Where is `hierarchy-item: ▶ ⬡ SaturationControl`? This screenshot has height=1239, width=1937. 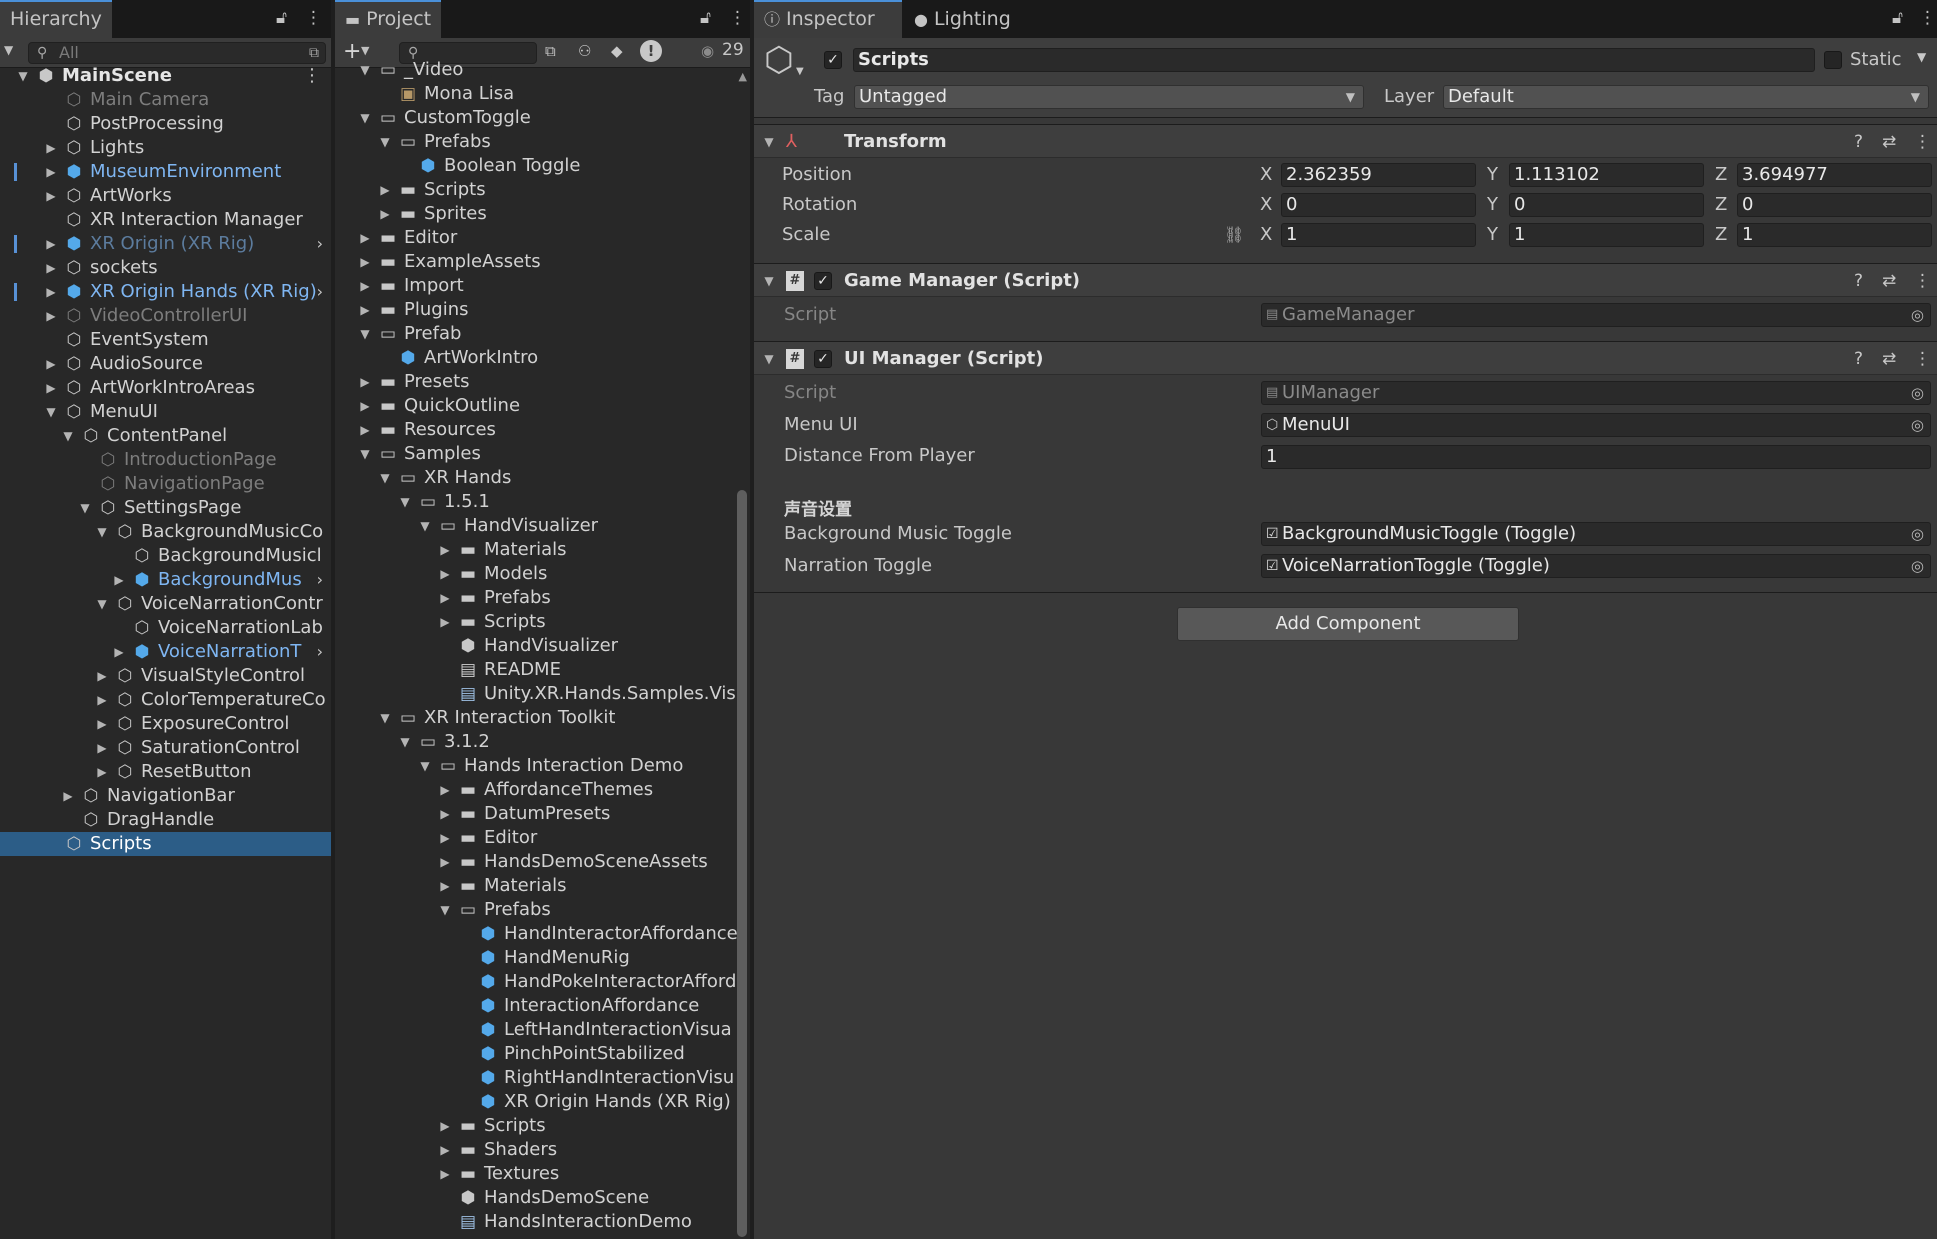
hierarchy-item: ▶ ⬡ SaturationControl is located at coordinates (165, 748).